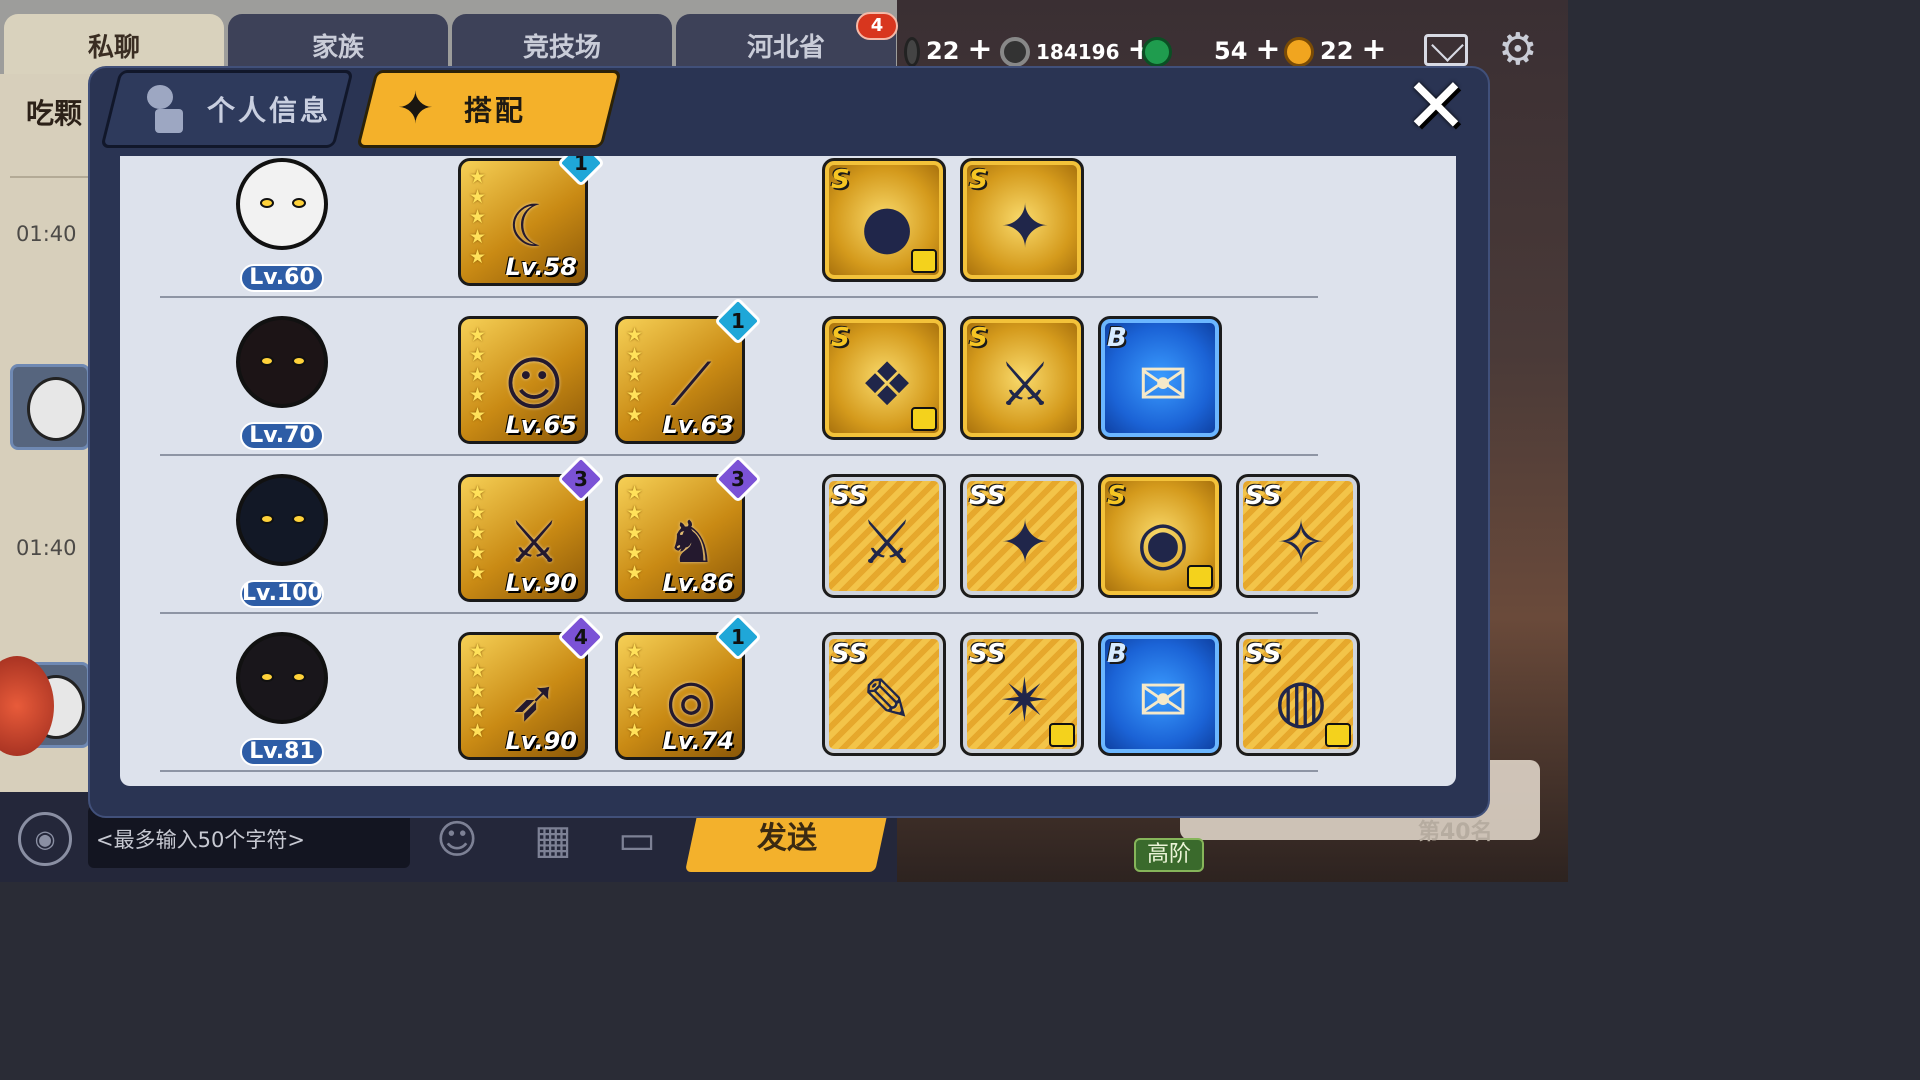  Describe the element at coordinates (884, 694) in the screenshot. I see `equipment-card: SS ✎` at that location.